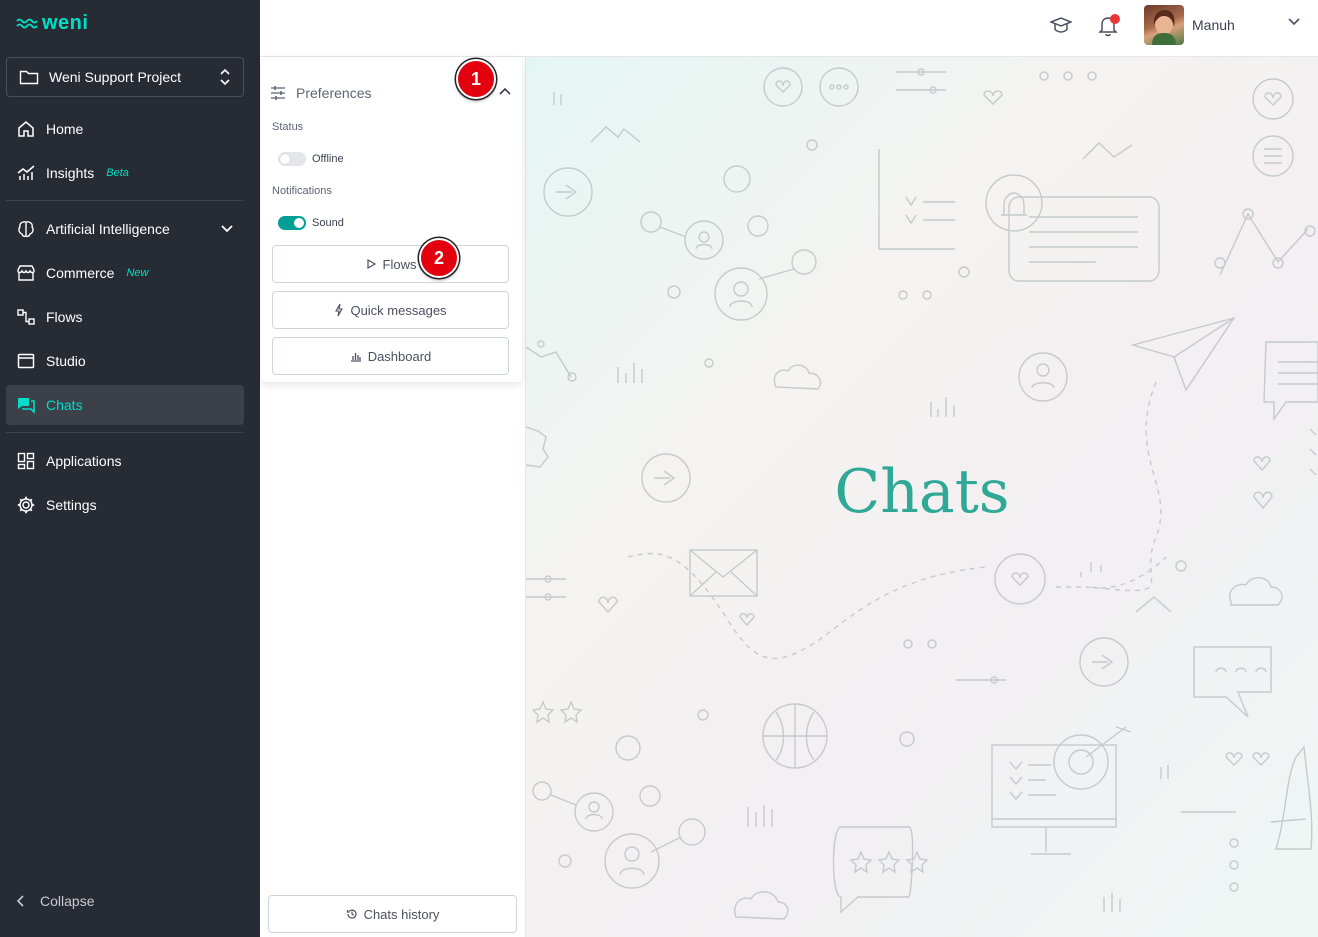 The height and width of the screenshot is (937, 1318). I want to click on sidebar-item-label: Artificial Intelligence, so click(108, 229).